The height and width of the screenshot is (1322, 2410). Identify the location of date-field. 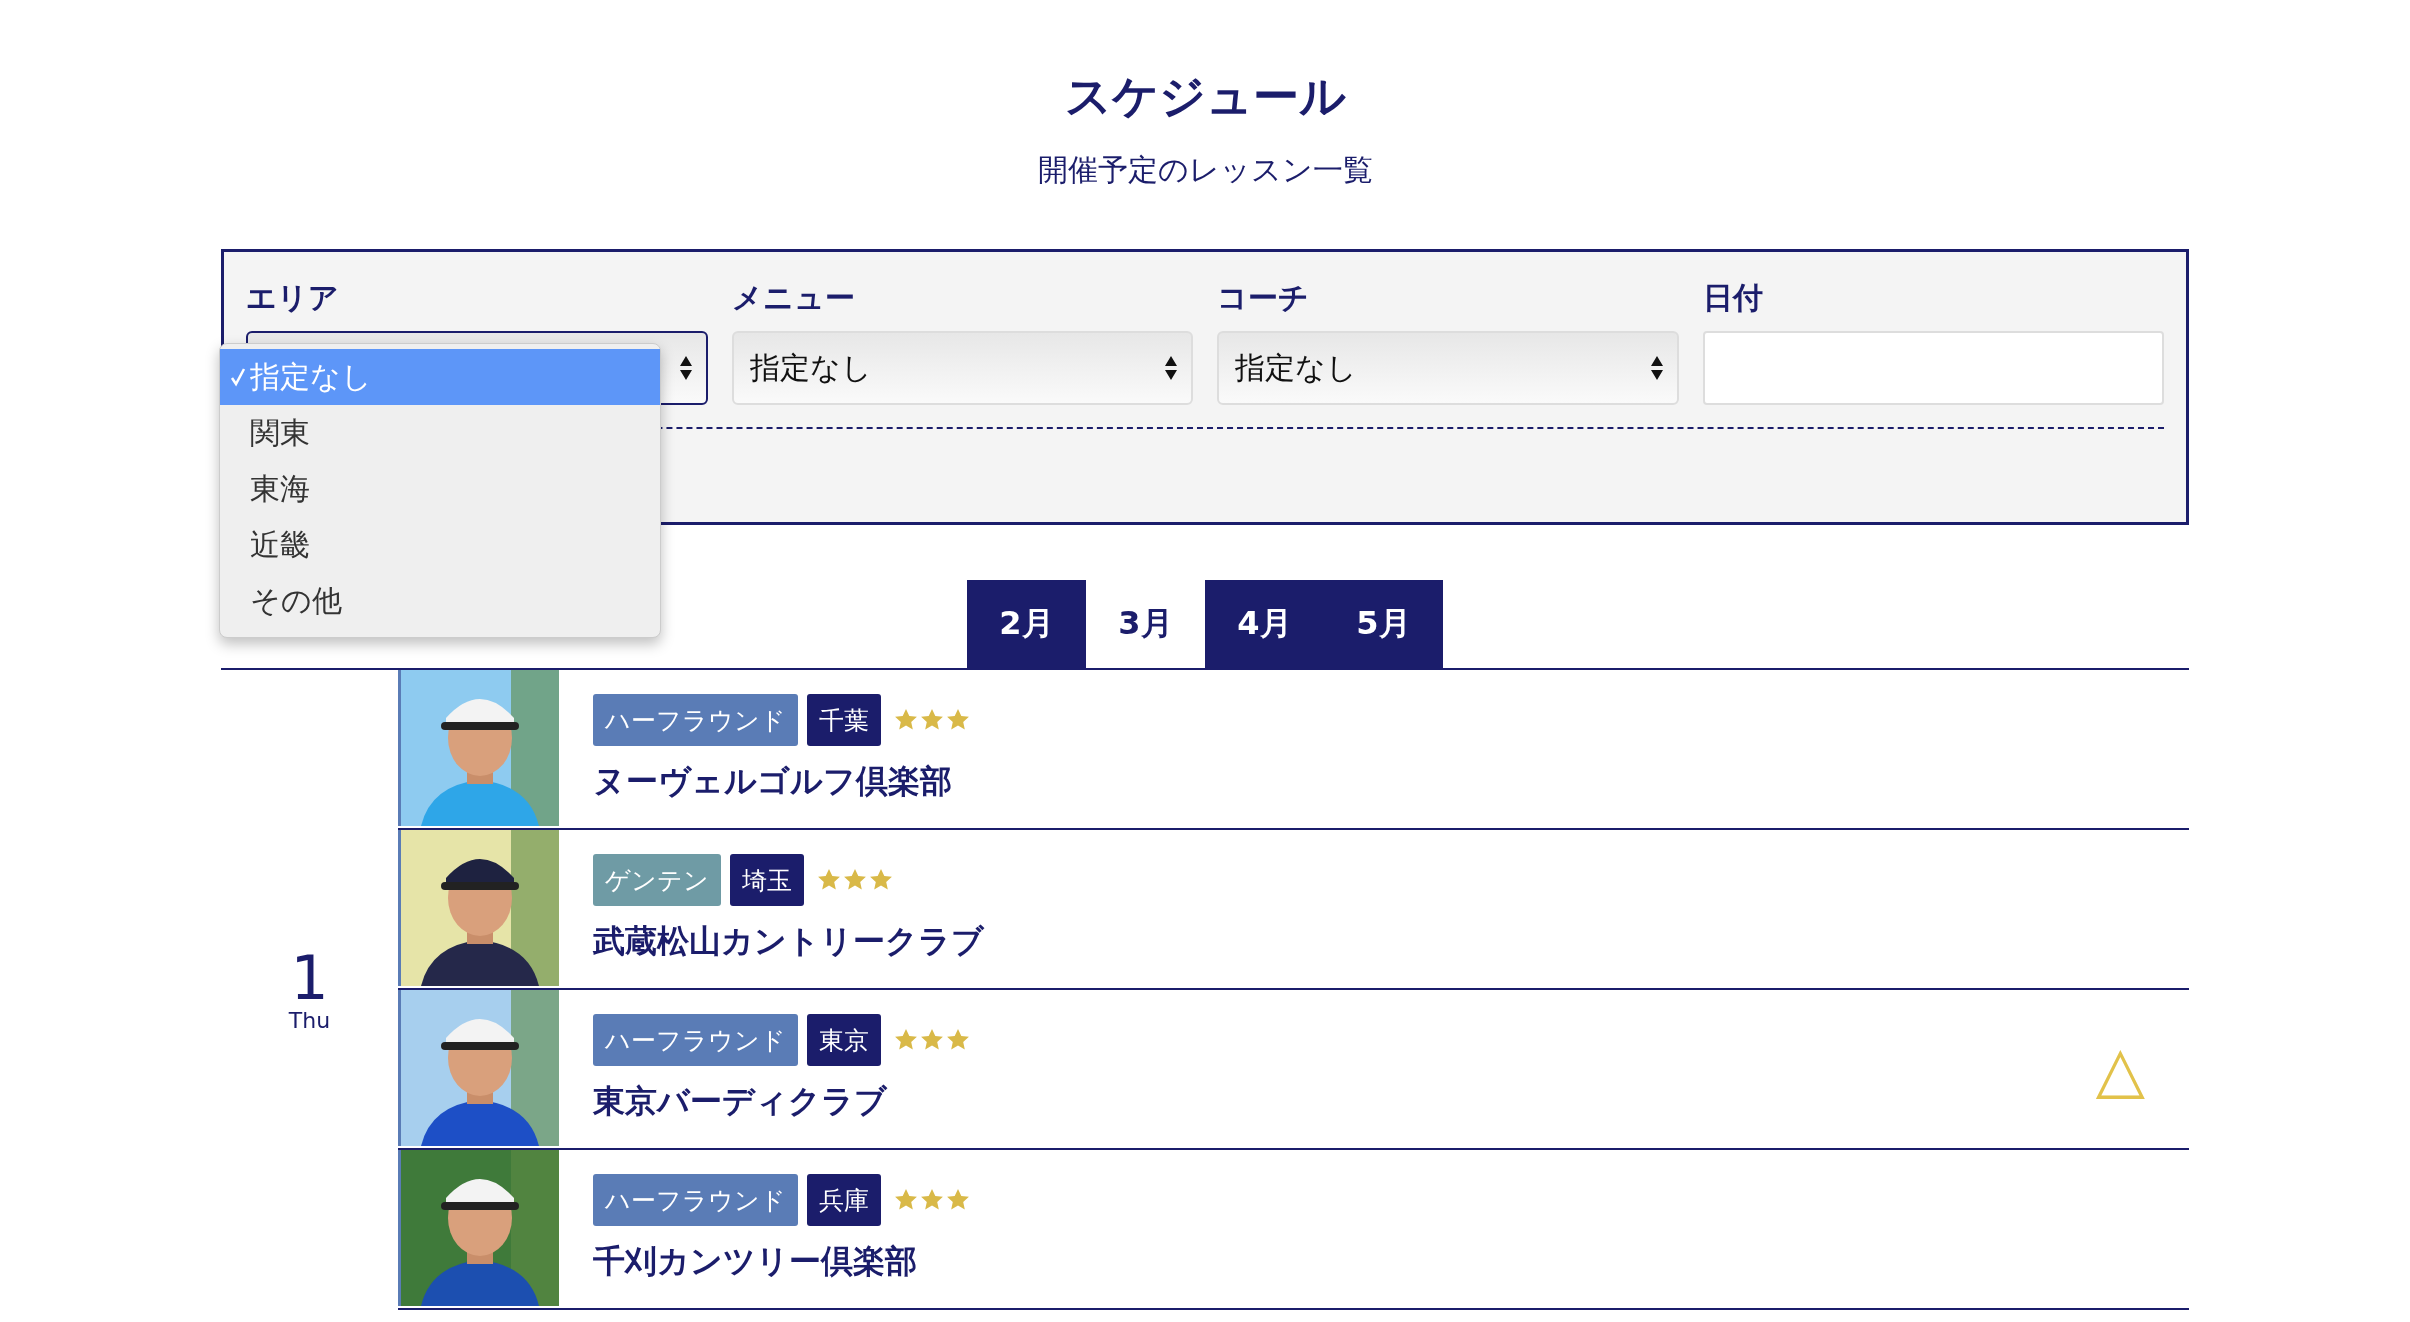
(1933, 368).